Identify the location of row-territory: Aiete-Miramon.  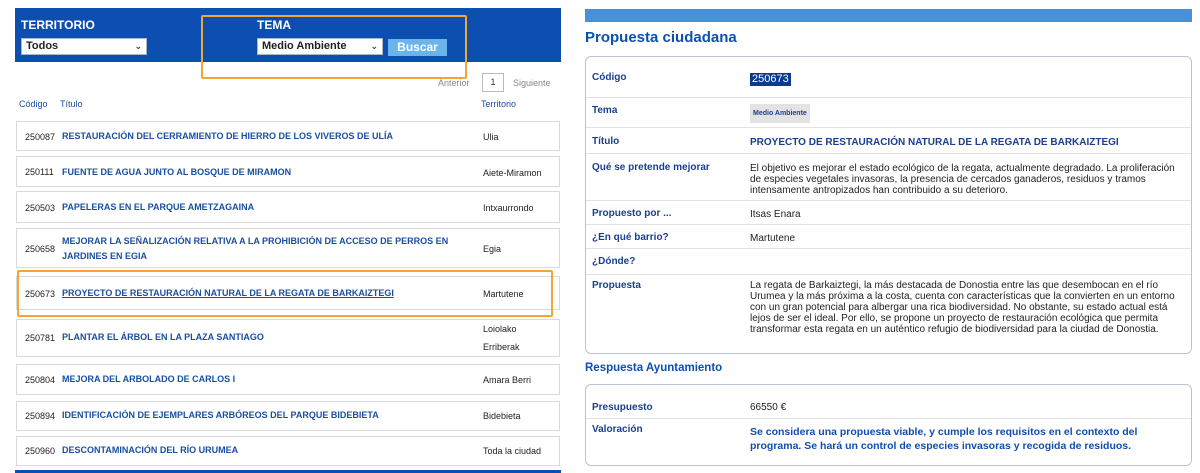
(512, 173).